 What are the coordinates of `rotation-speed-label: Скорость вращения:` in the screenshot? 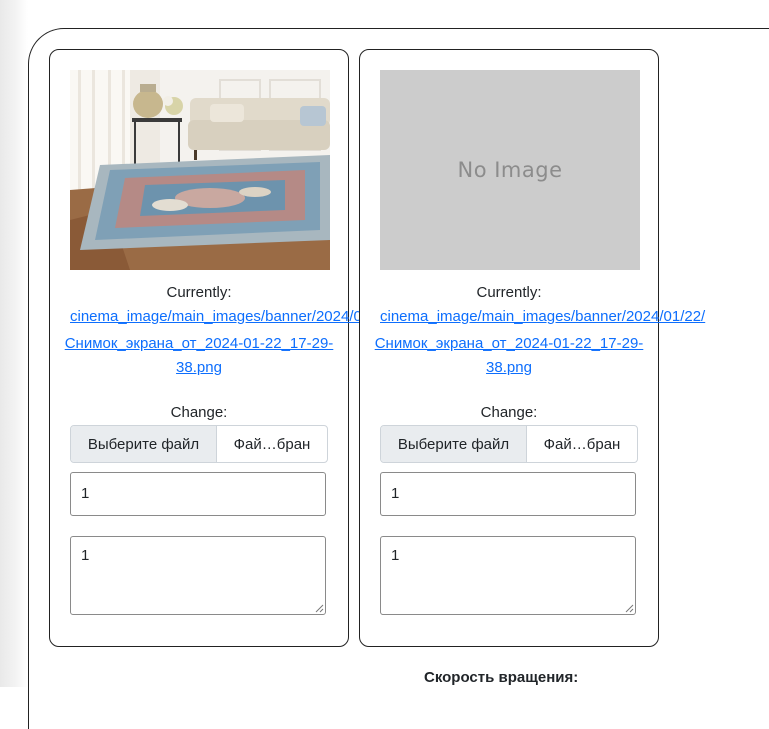 It's located at (501, 677).